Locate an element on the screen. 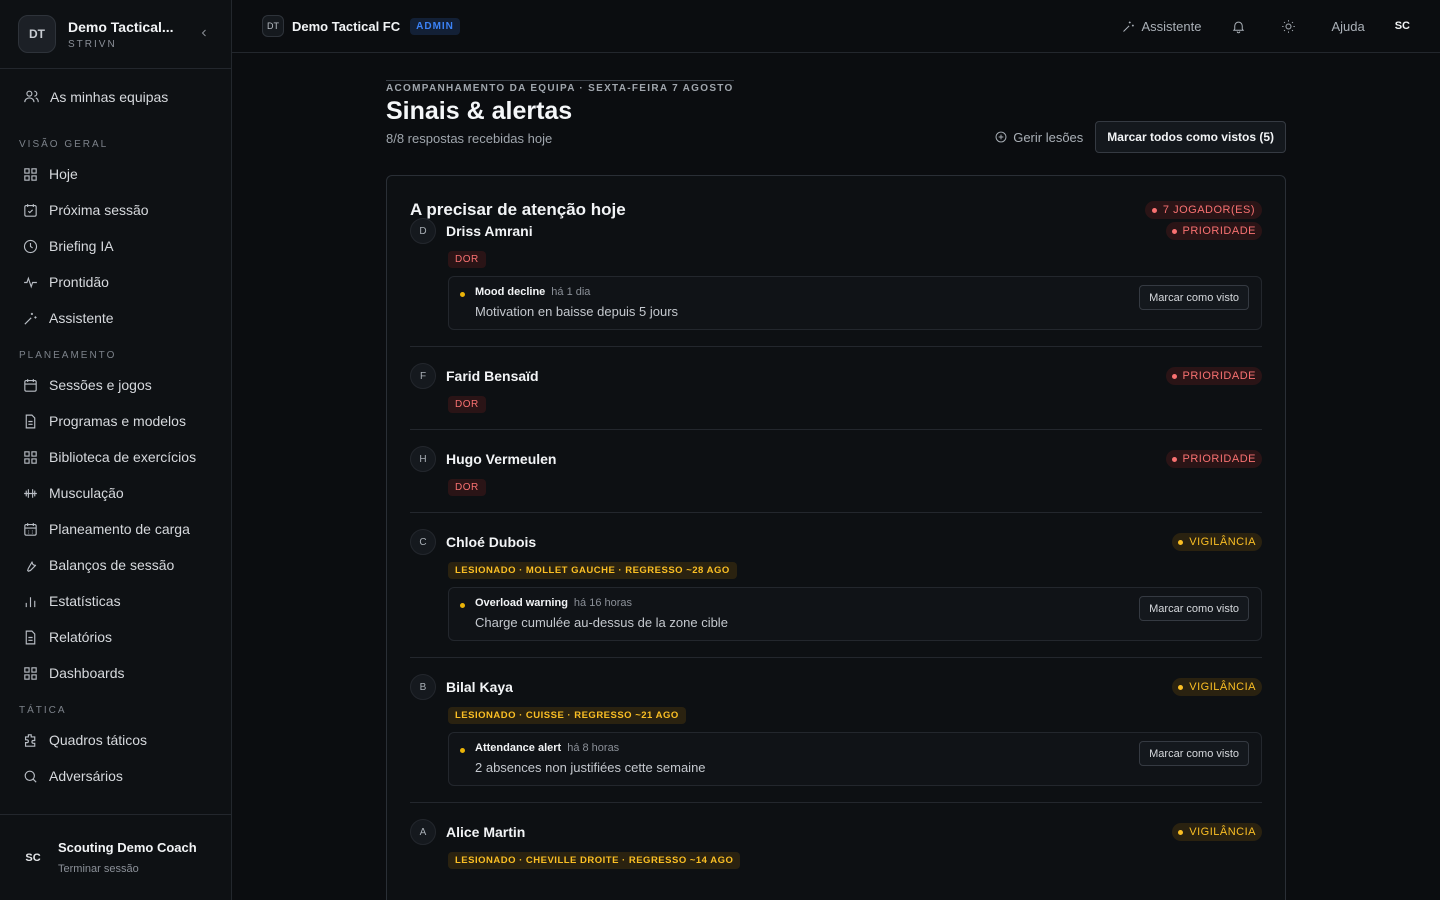 Image resolution: width=1440 pixels, height=900 pixels. sidebar-item-reports: Relatórios is located at coordinates (115, 637).